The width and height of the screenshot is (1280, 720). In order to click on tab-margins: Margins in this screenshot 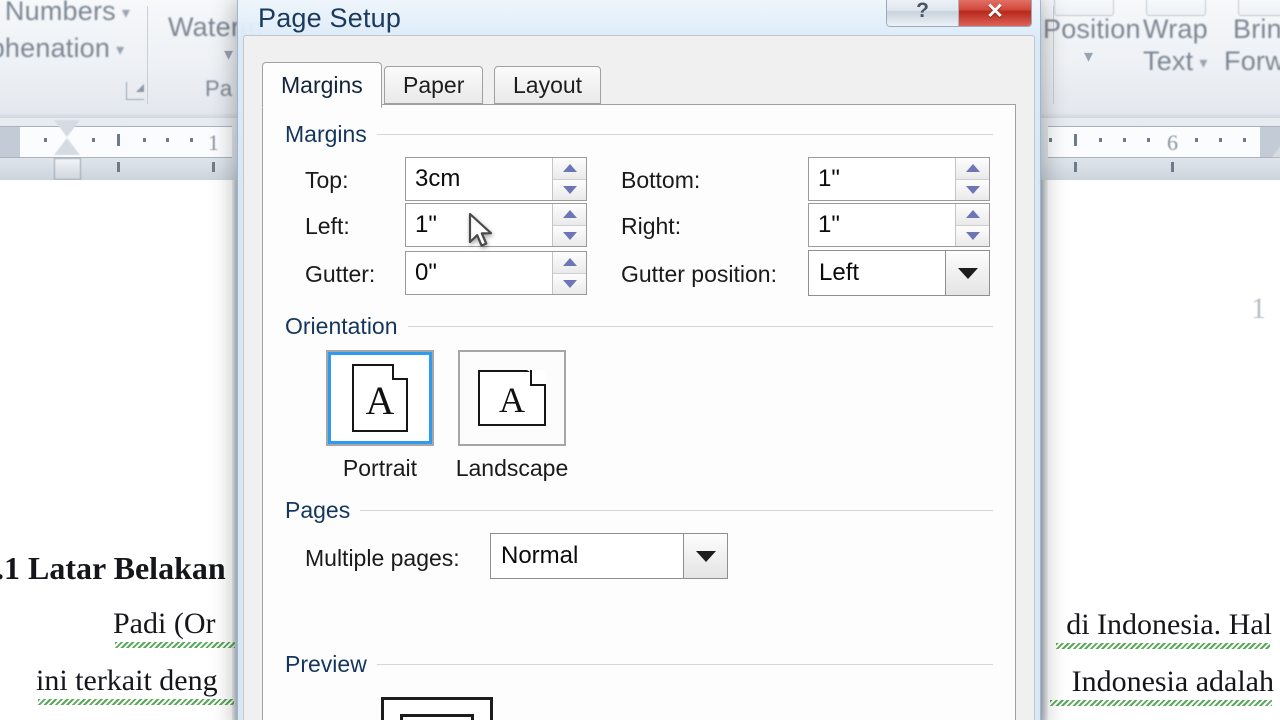, I will do `click(322, 85)`.